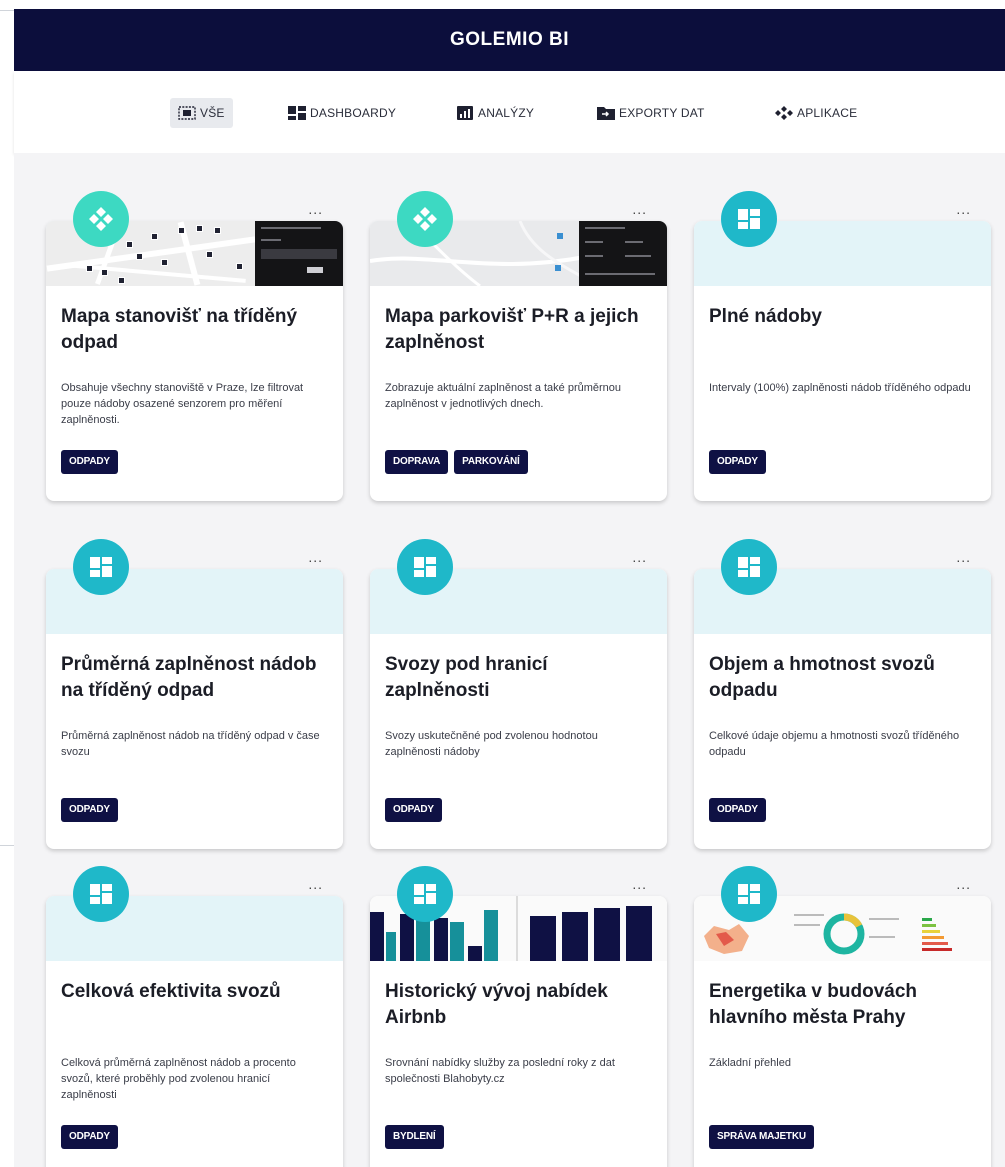 This screenshot has height=1167, width=1005. Describe the element at coordinates (491, 462) in the screenshot. I see `tag-chip: PARKOVÁNÍ` at that location.